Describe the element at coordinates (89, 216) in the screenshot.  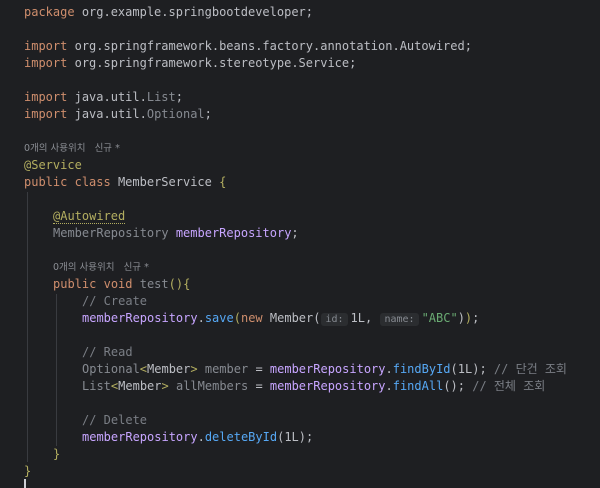
I see `code-line-autowired: @Autowired` at that location.